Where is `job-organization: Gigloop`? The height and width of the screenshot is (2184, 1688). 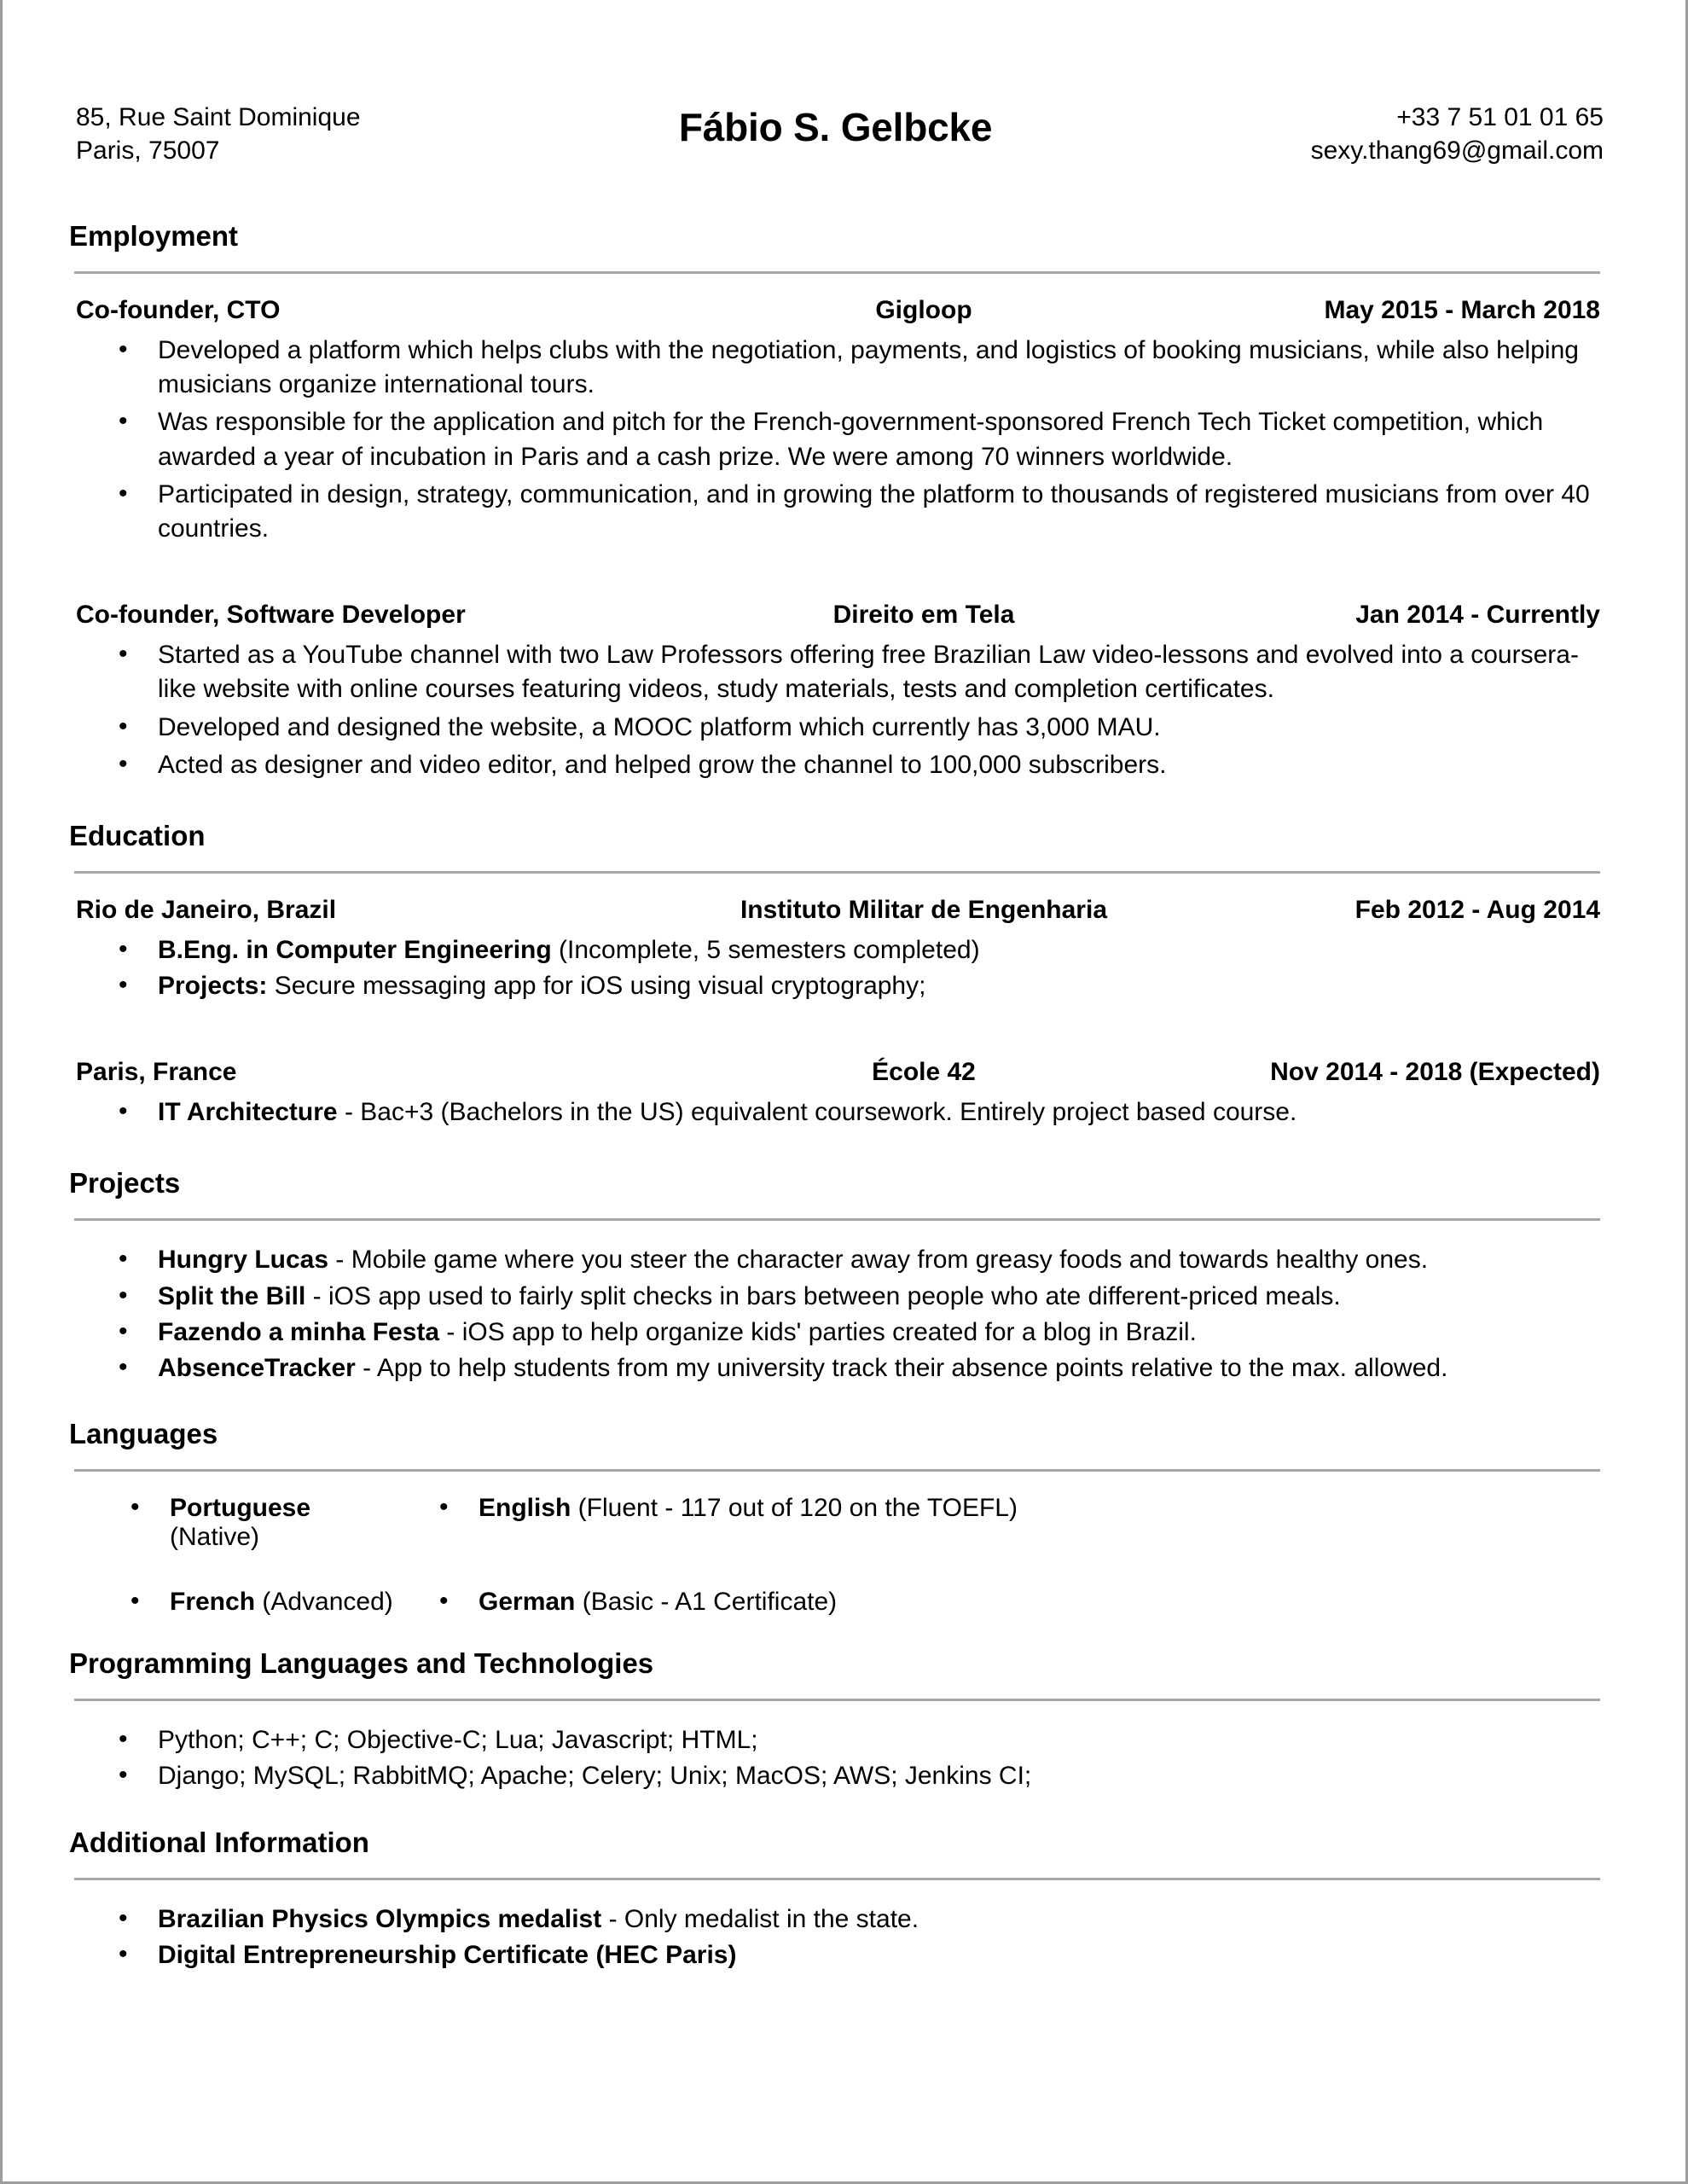
job-organization: Gigloop is located at coordinates (923, 310).